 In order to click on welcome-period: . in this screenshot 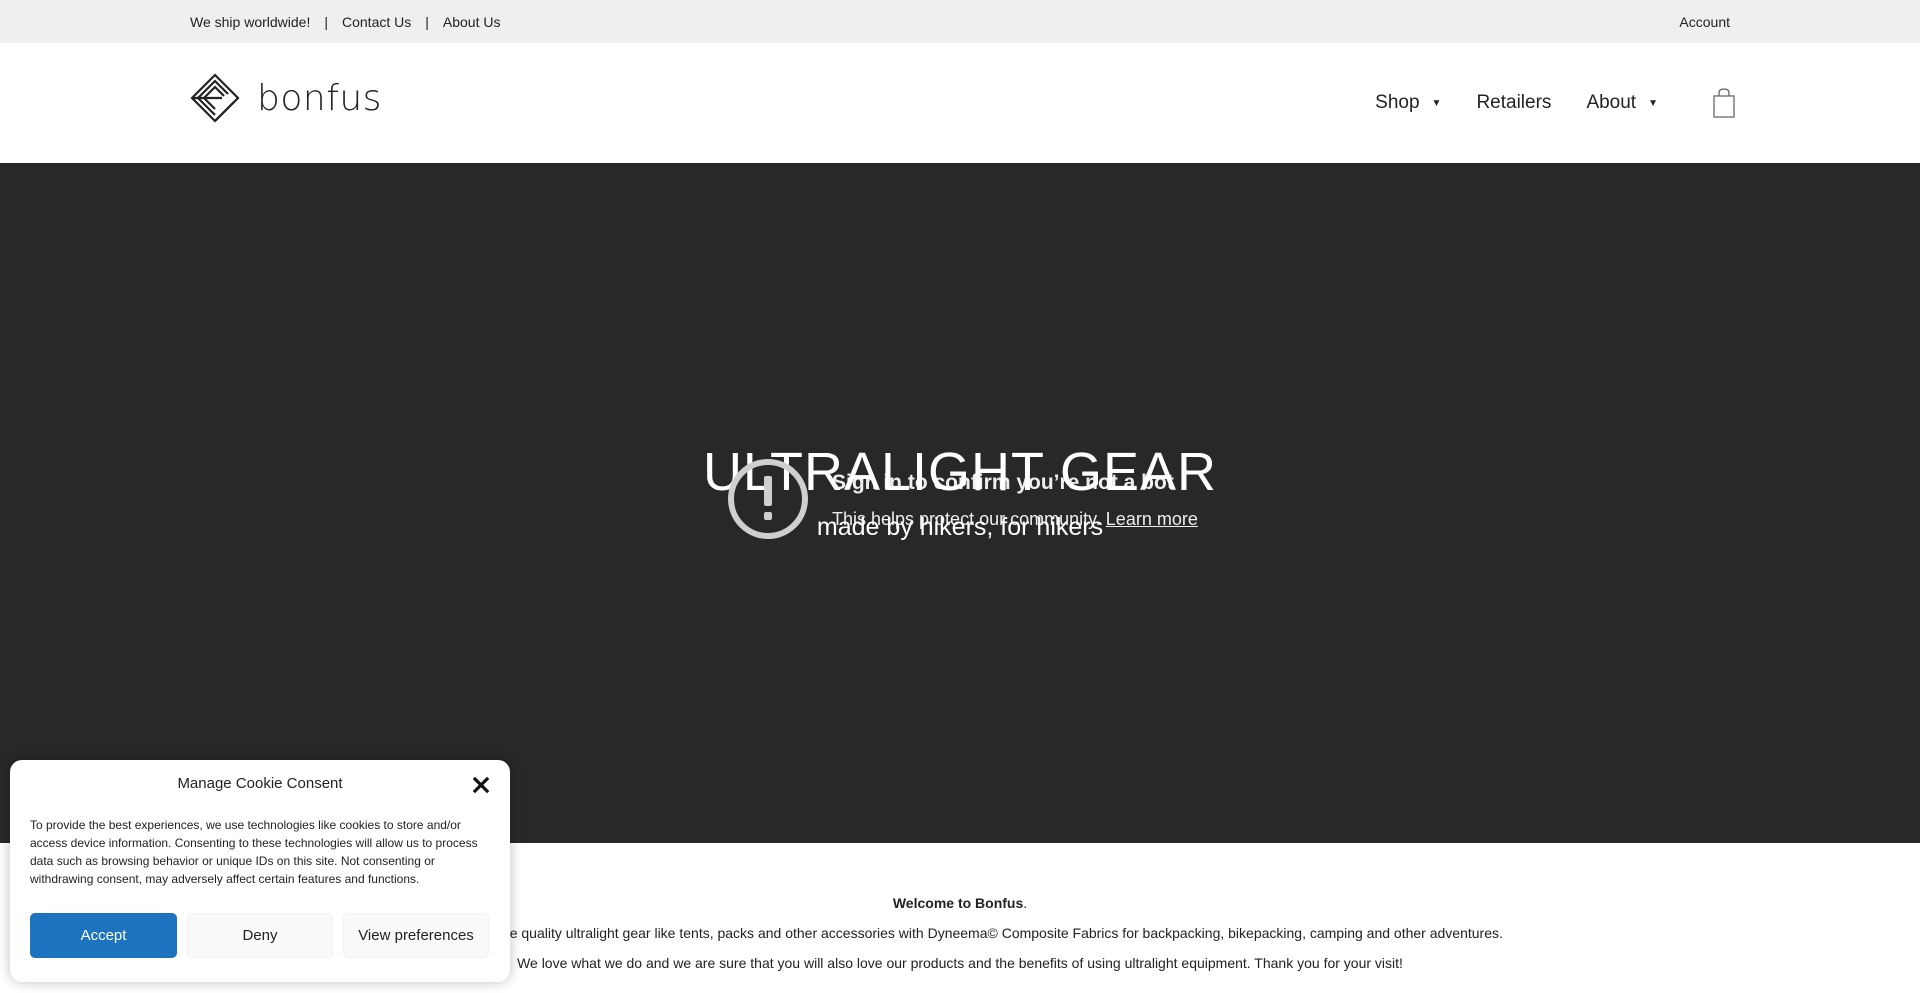, I will do `click(1025, 903)`.